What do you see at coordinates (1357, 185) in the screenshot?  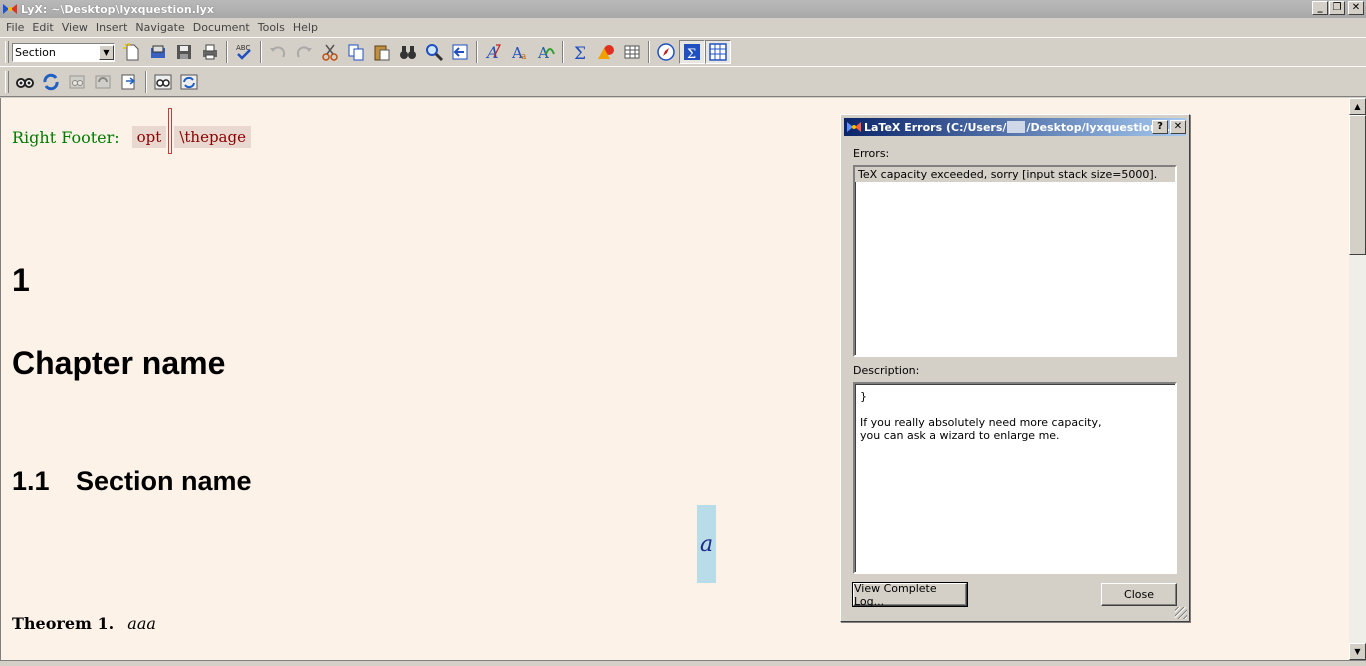 I see `scroll-thumb` at bounding box center [1357, 185].